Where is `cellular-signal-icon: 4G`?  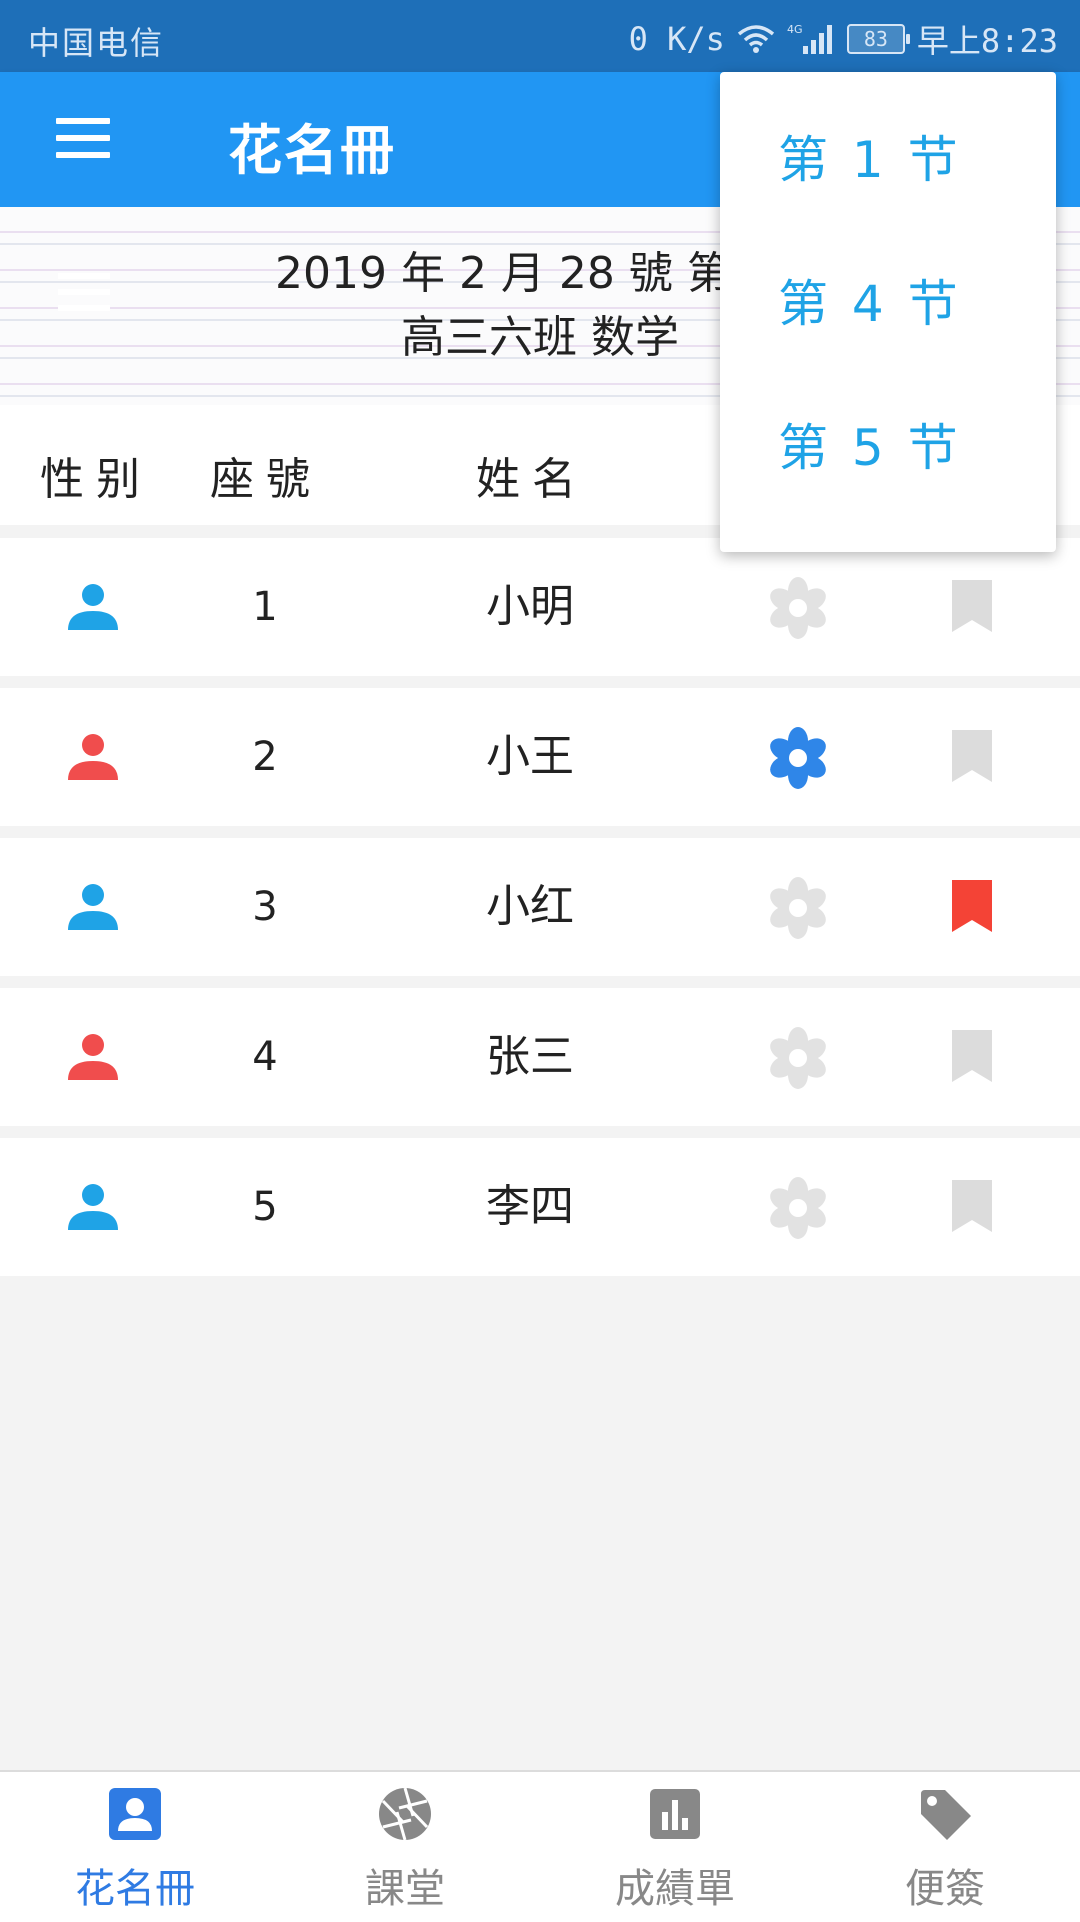 cellular-signal-icon: 4G is located at coordinates (811, 39).